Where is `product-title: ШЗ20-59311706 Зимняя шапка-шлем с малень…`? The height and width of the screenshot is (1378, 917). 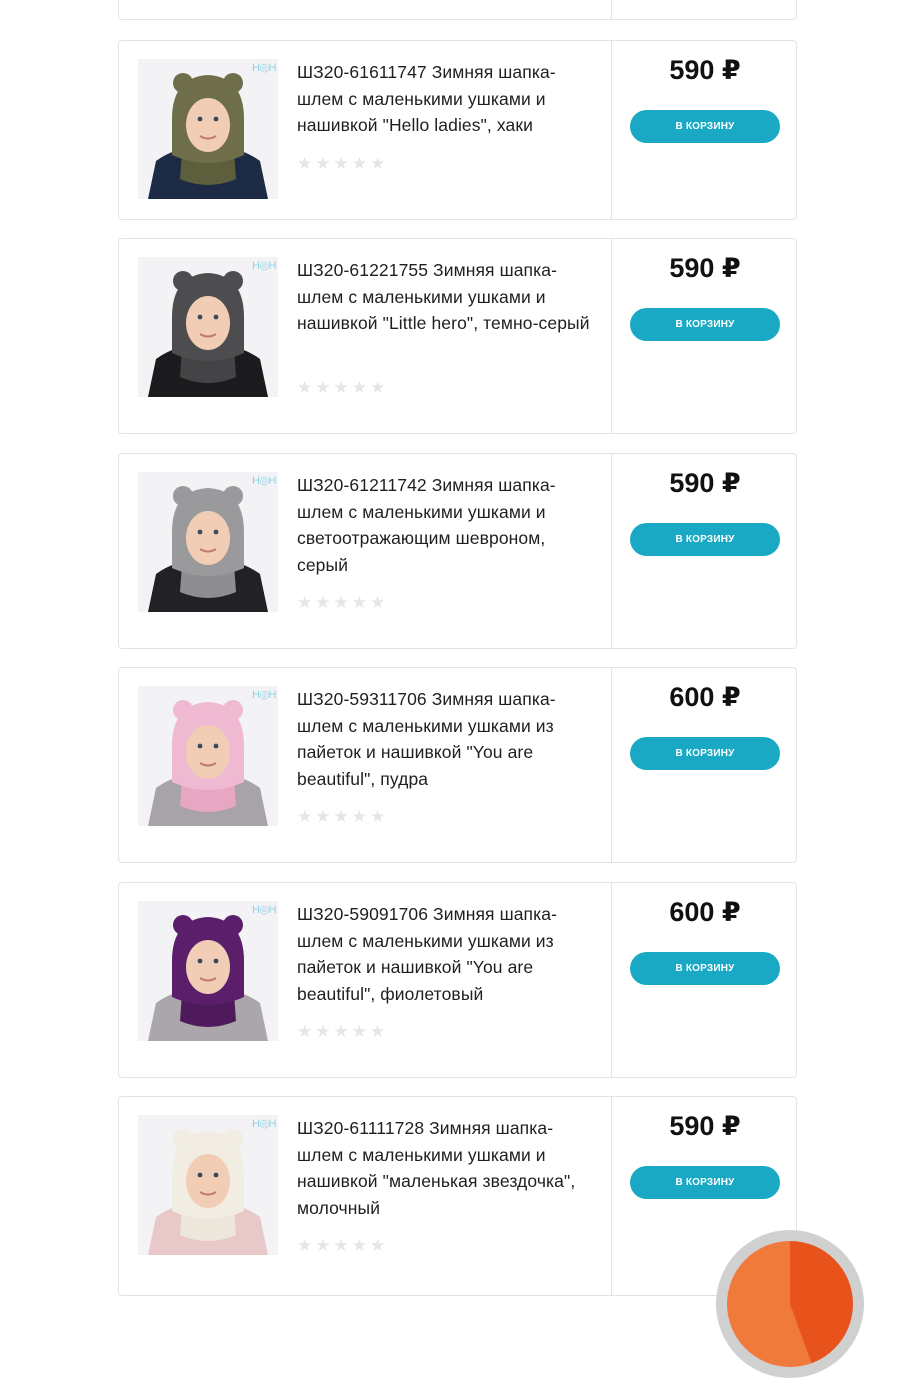
product-title: ШЗ20-59311706 Зимняя шапка-шлем с малень… is located at coordinates (445, 739).